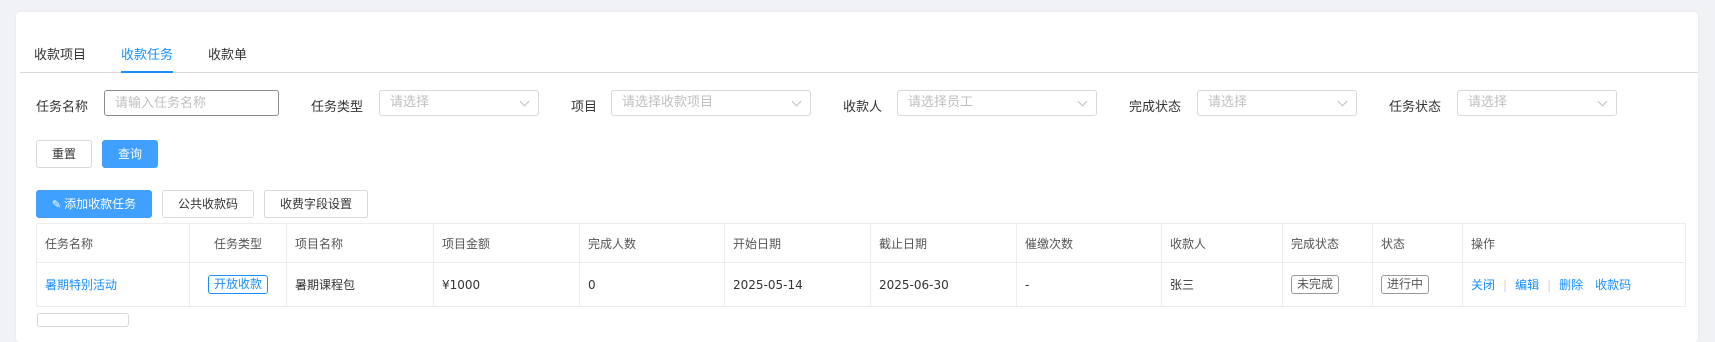  Describe the element at coordinates (944, 243) in the screenshot. I see `column-header: 截止日期` at that location.